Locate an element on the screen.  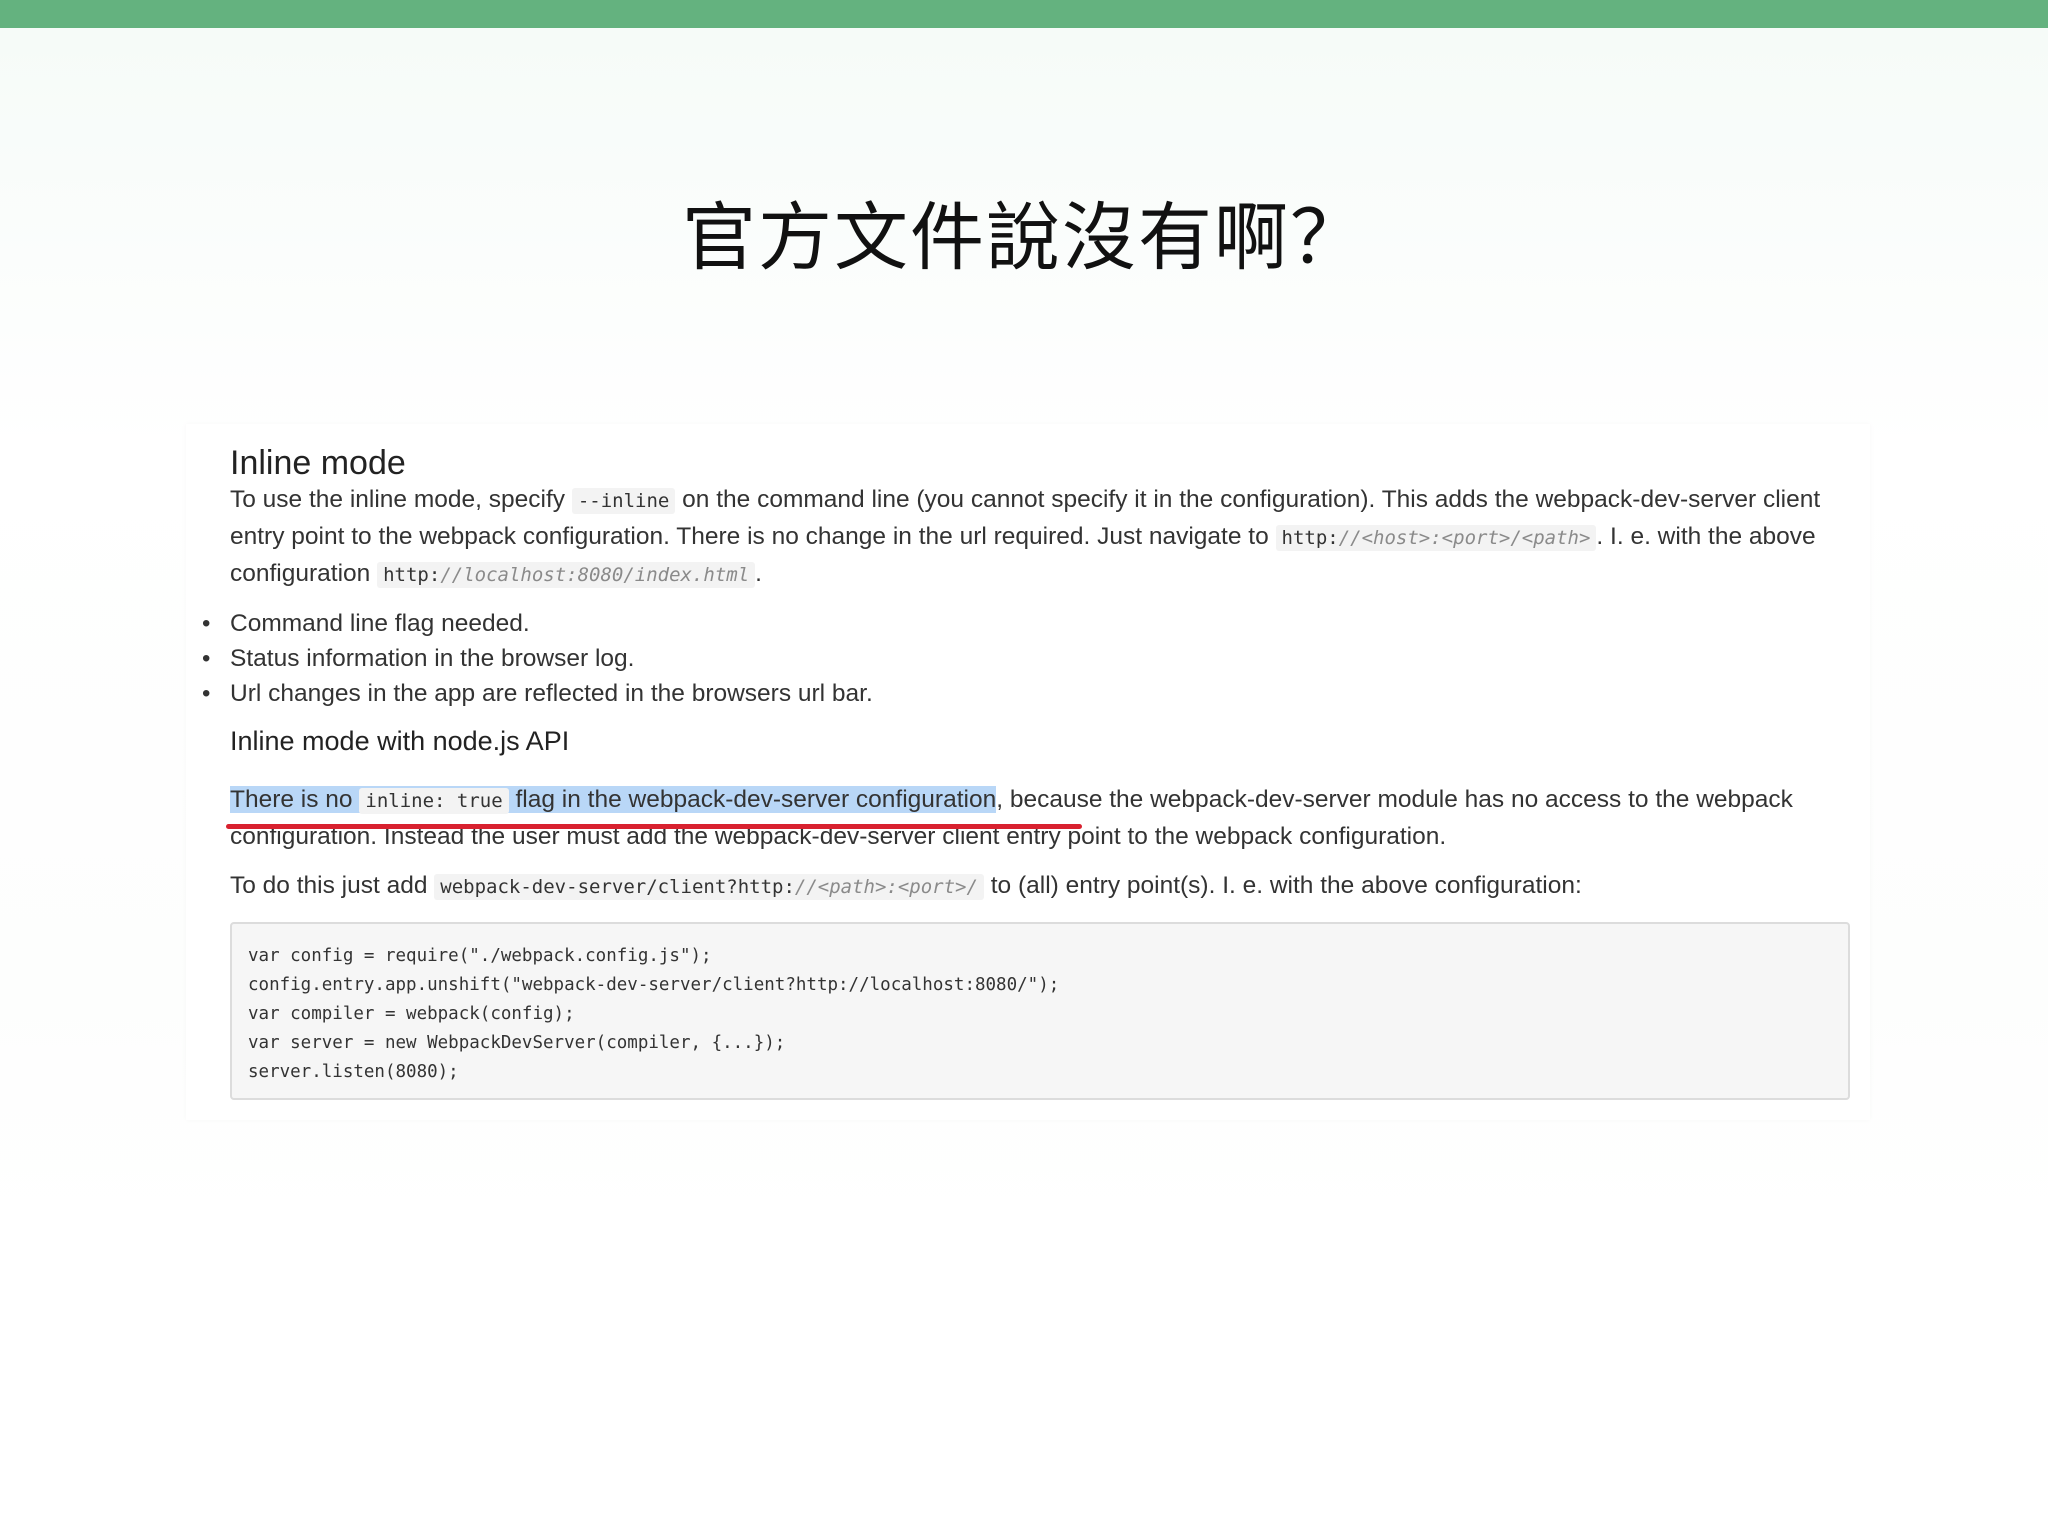
client-entry-prefix: webpack-dev-server/client?http: is located at coordinates (617, 887).